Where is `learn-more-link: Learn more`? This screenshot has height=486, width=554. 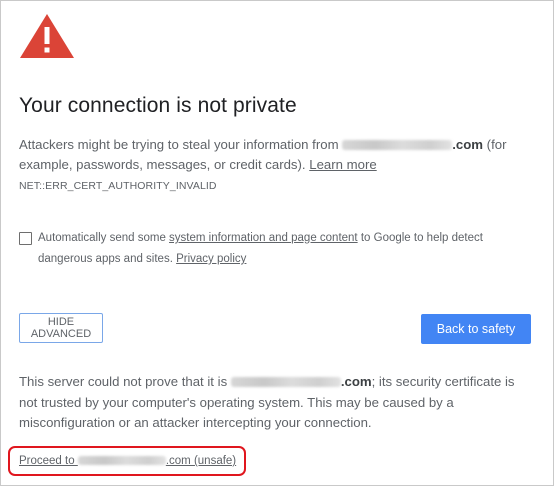
learn-more-link: Learn more is located at coordinates (342, 164).